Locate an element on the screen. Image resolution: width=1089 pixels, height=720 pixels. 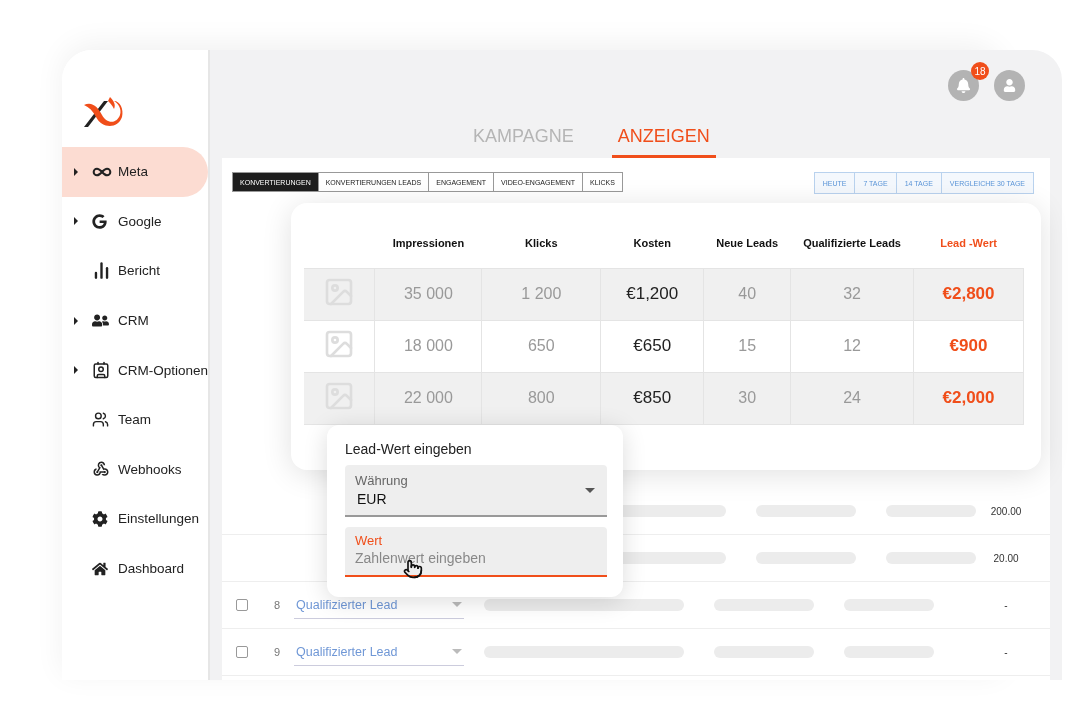
sidebar-item-label: CRM is located at coordinates (133, 321).